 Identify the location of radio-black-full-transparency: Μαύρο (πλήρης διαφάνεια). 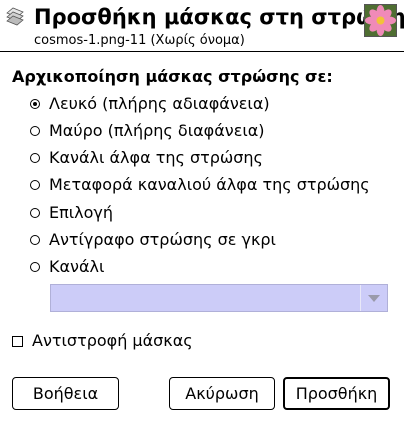
(147, 131).